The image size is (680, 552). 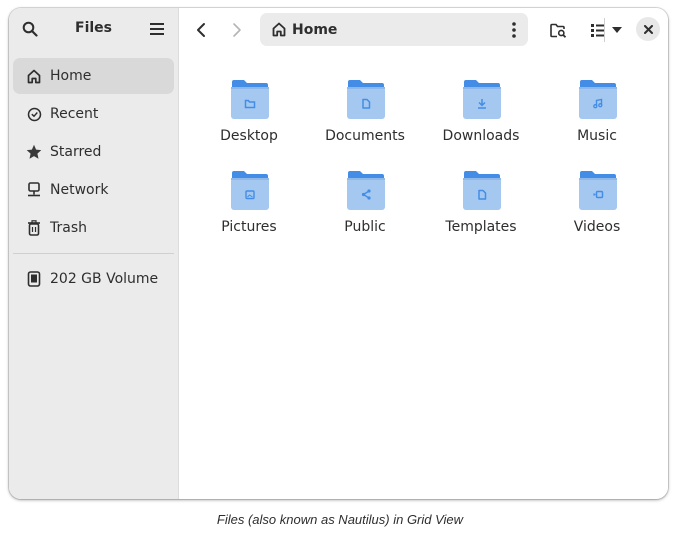 I want to click on folder-item-templates: Templates, so click(x=481, y=206).